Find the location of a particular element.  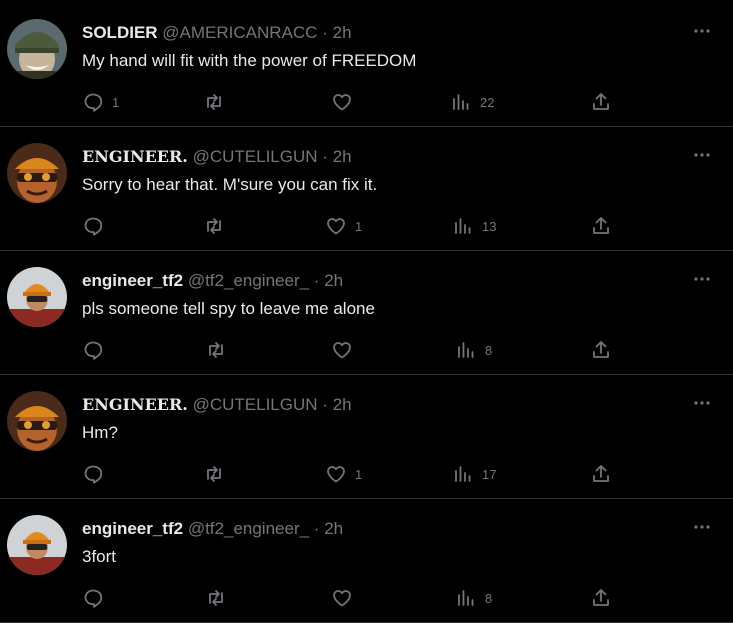

views-count: 22 is located at coordinates (487, 102).